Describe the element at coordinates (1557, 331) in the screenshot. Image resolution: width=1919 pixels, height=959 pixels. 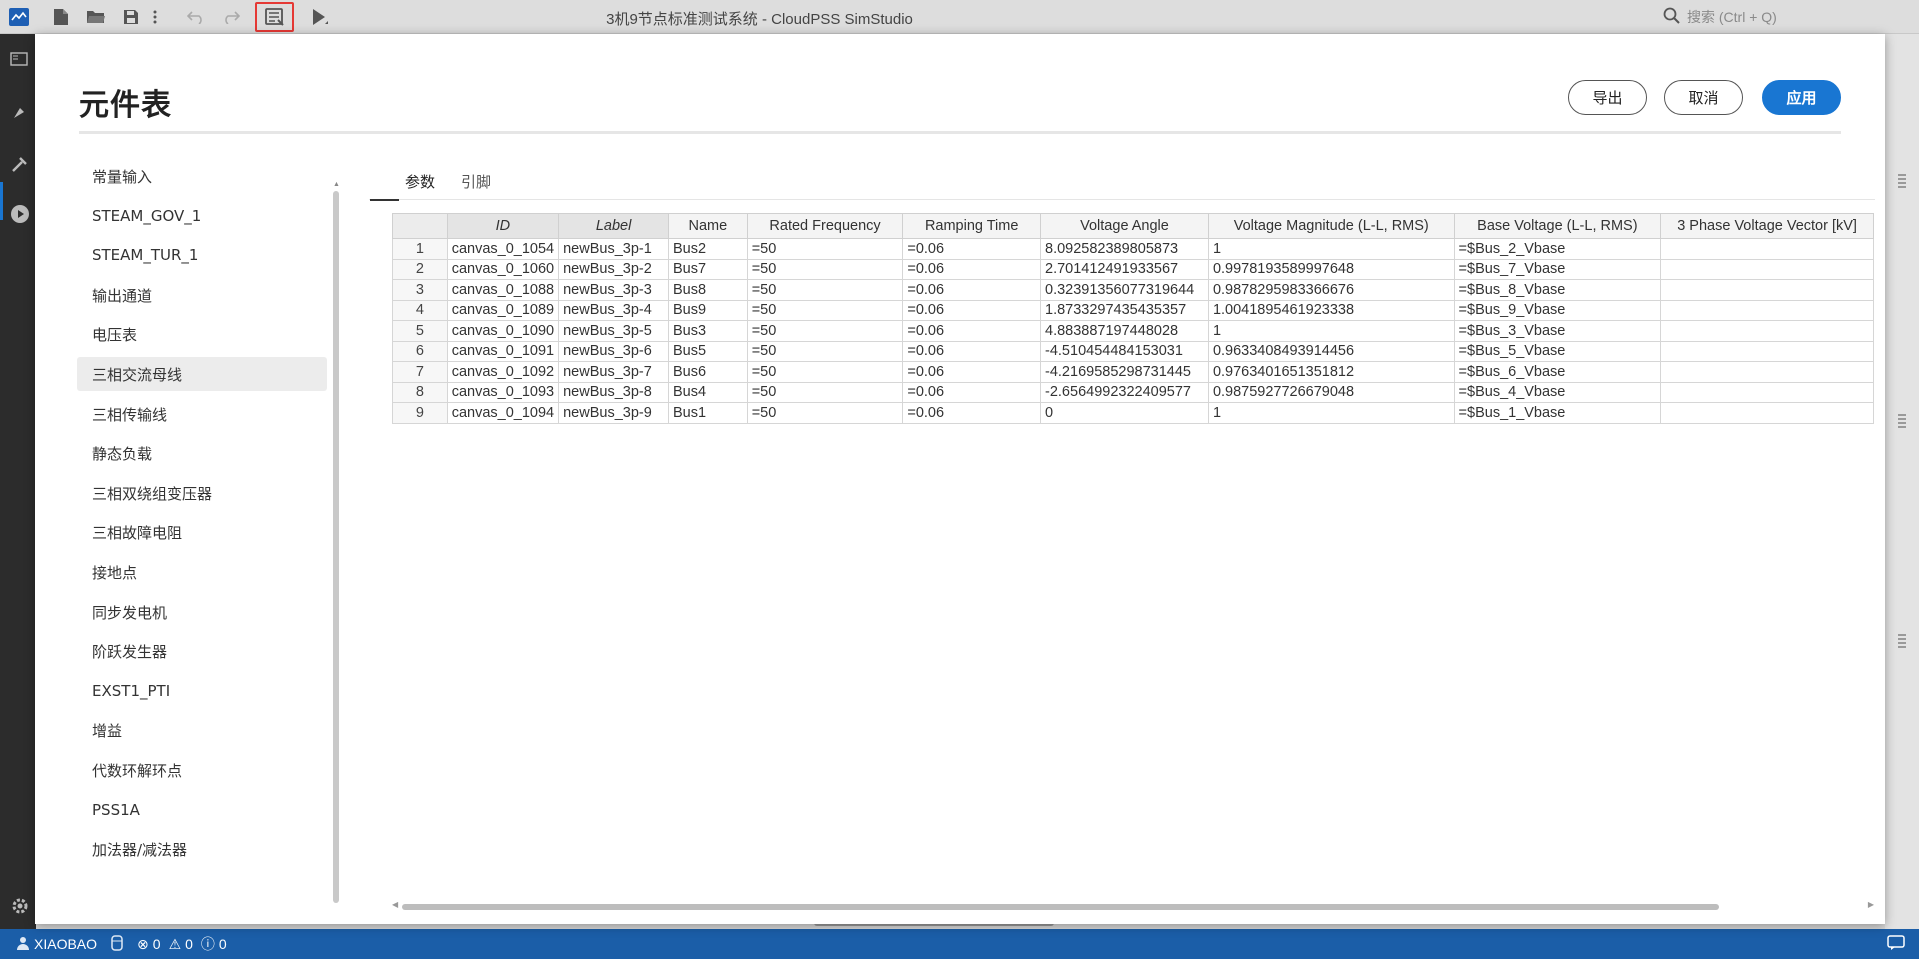
I see `cell-base-voltage: =$Bus_3_Vbase` at that location.